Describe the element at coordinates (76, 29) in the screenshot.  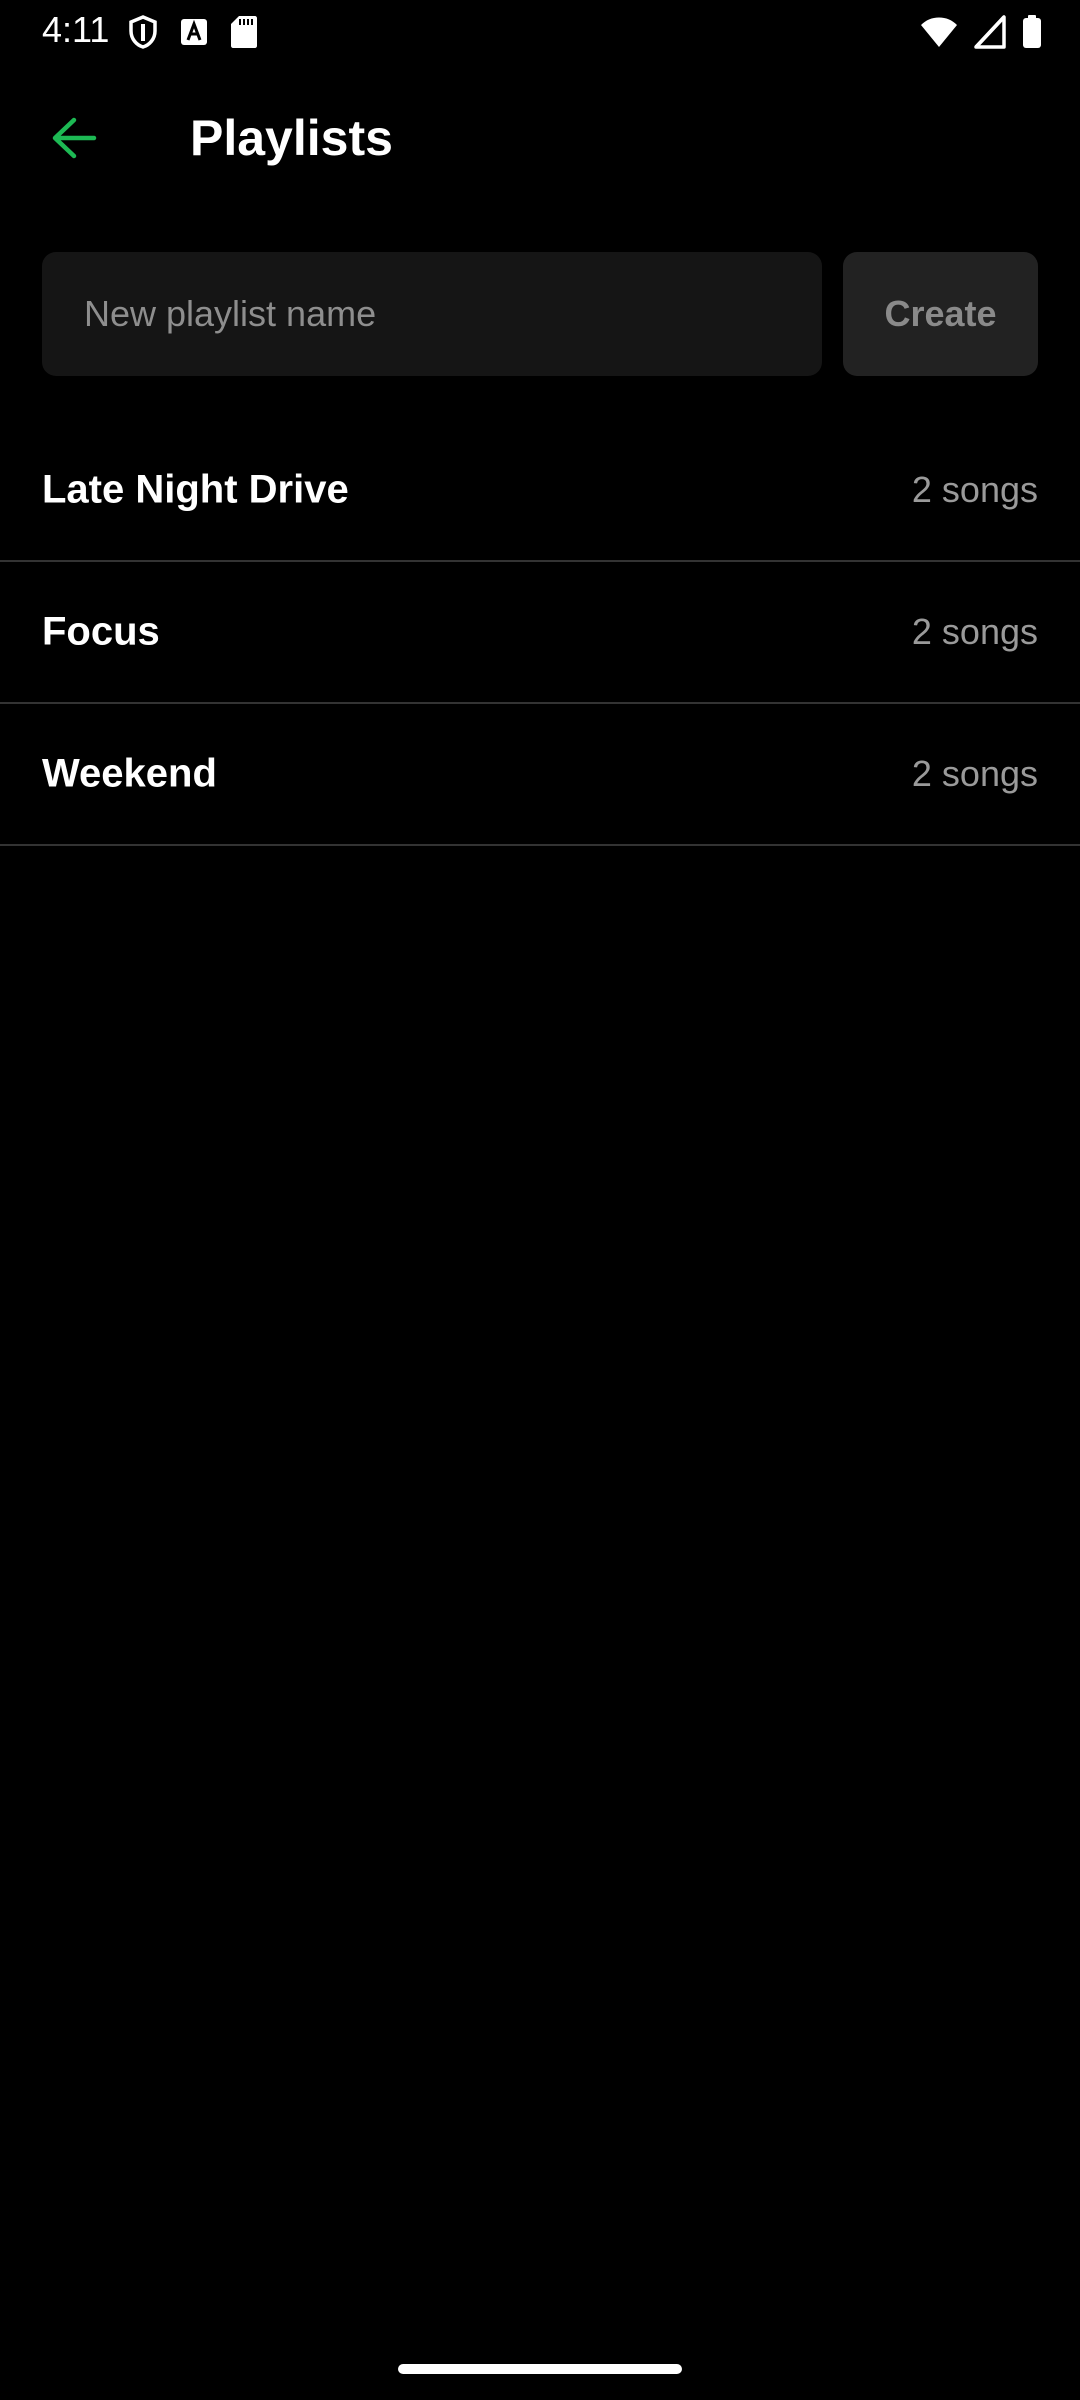
I see `status-time: 4:11` at that location.